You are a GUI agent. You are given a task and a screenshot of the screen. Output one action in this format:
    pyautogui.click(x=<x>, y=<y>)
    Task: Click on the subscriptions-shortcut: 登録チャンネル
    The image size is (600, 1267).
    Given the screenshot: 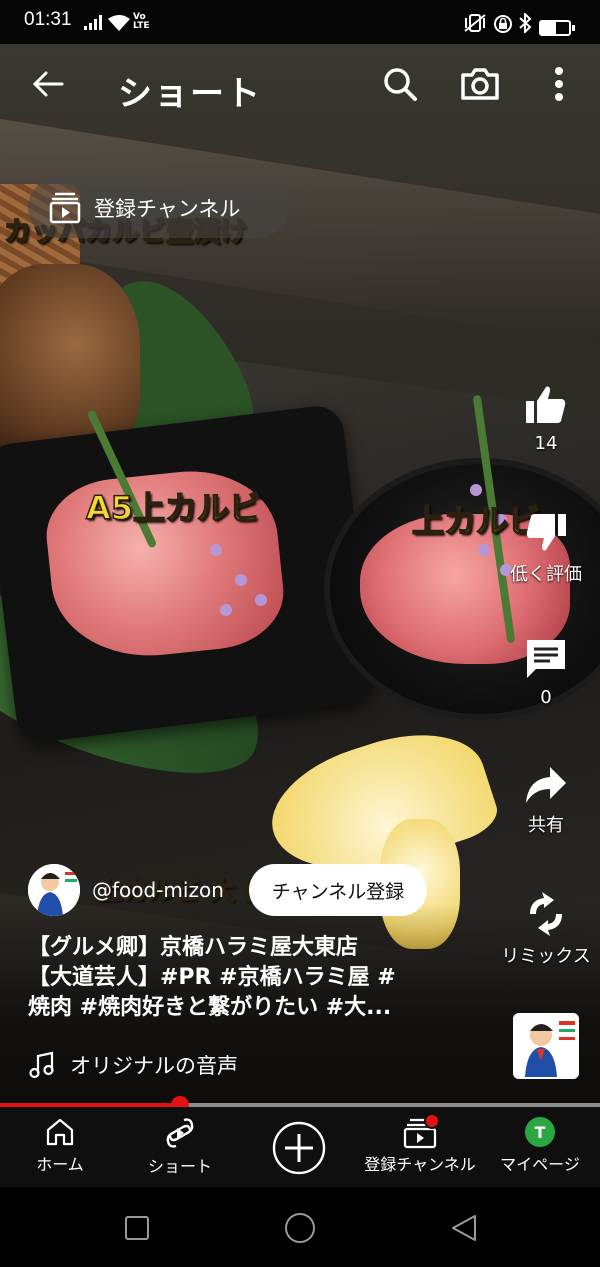 What is the action you would take?
    pyautogui.click(x=158, y=208)
    